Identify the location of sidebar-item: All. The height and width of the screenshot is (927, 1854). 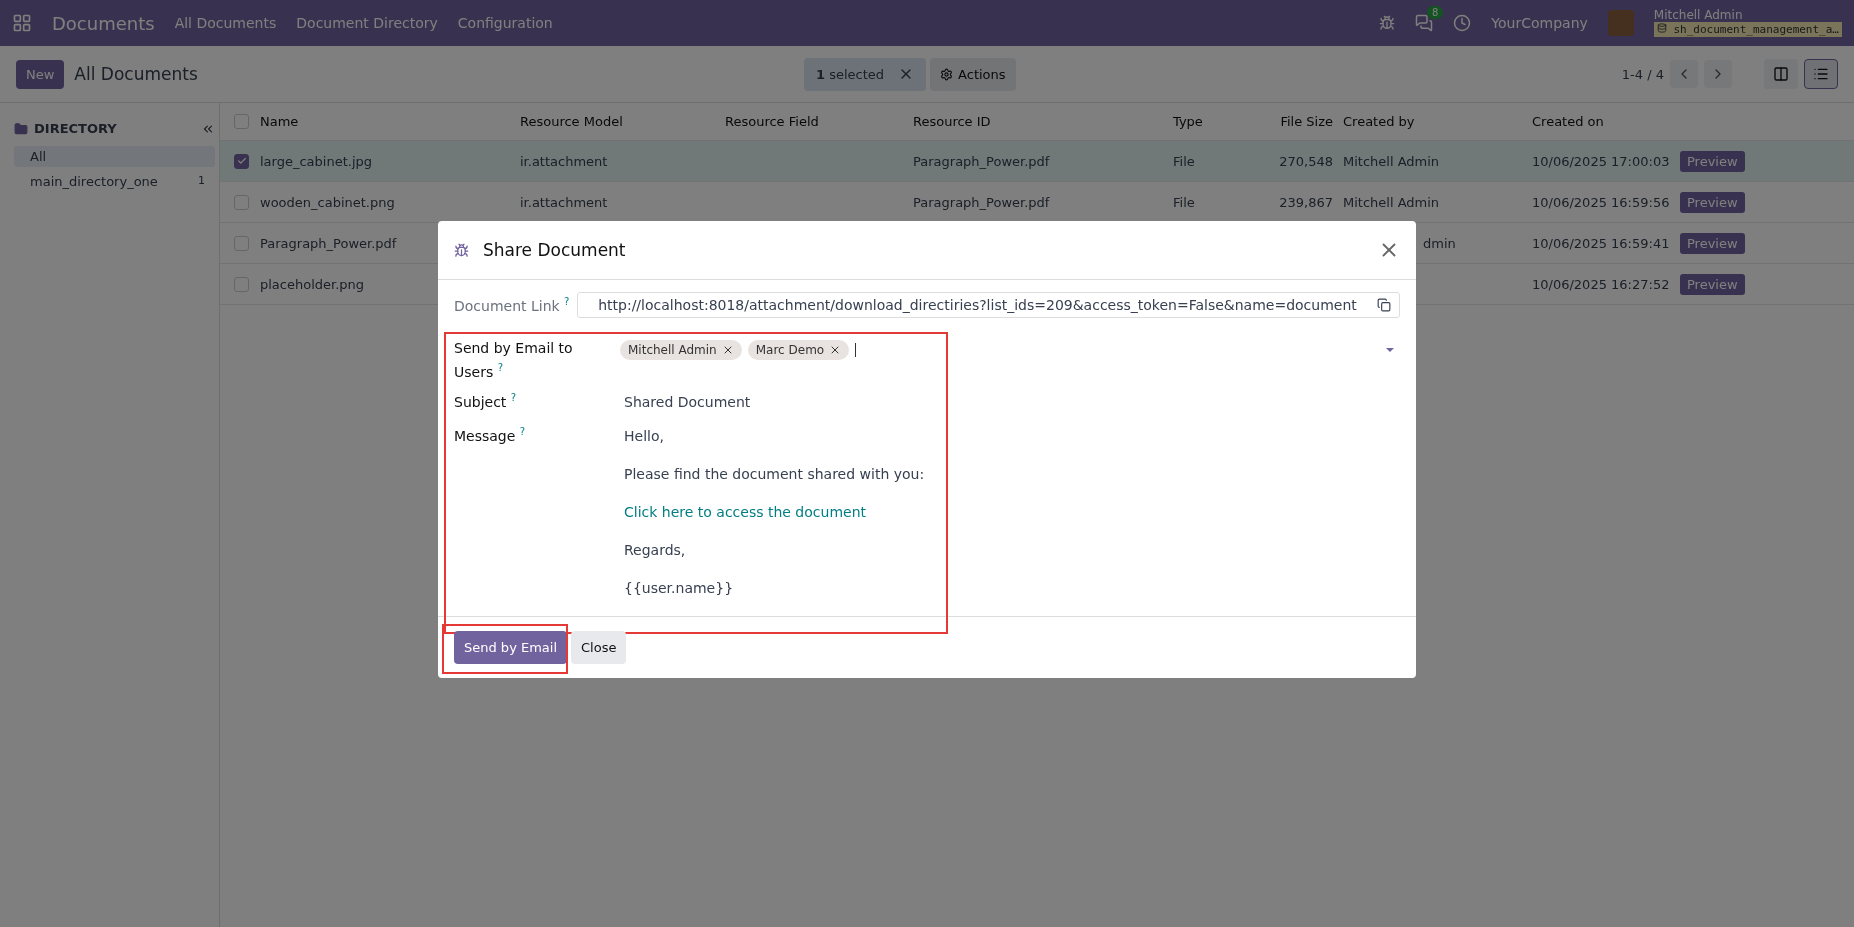
(114, 156).